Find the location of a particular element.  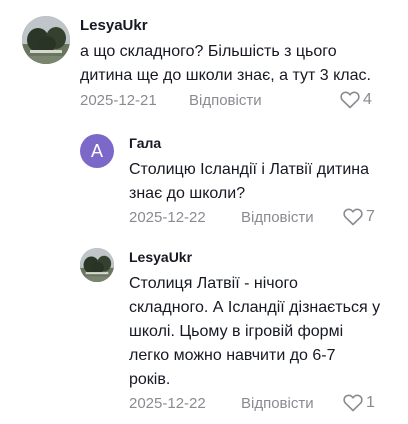

like-count: 4 is located at coordinates (367, 99).